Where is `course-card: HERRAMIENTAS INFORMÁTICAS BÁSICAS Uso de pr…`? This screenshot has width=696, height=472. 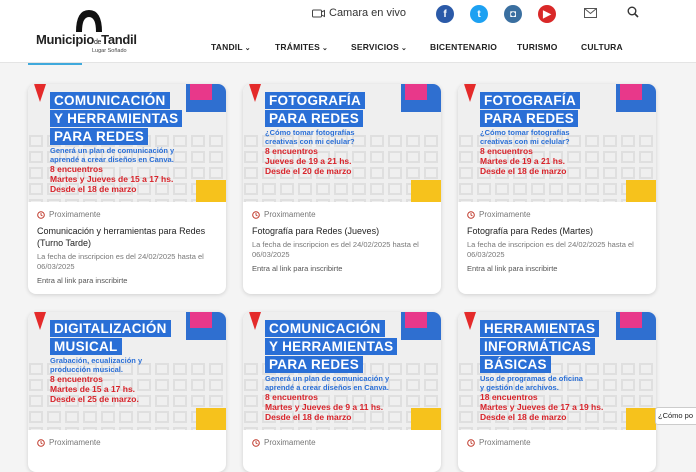 course-card: HERRAMIENTAS INFORMÁTICAS BÁSICAS Uso de pr… is located at coordinates (557, 392).